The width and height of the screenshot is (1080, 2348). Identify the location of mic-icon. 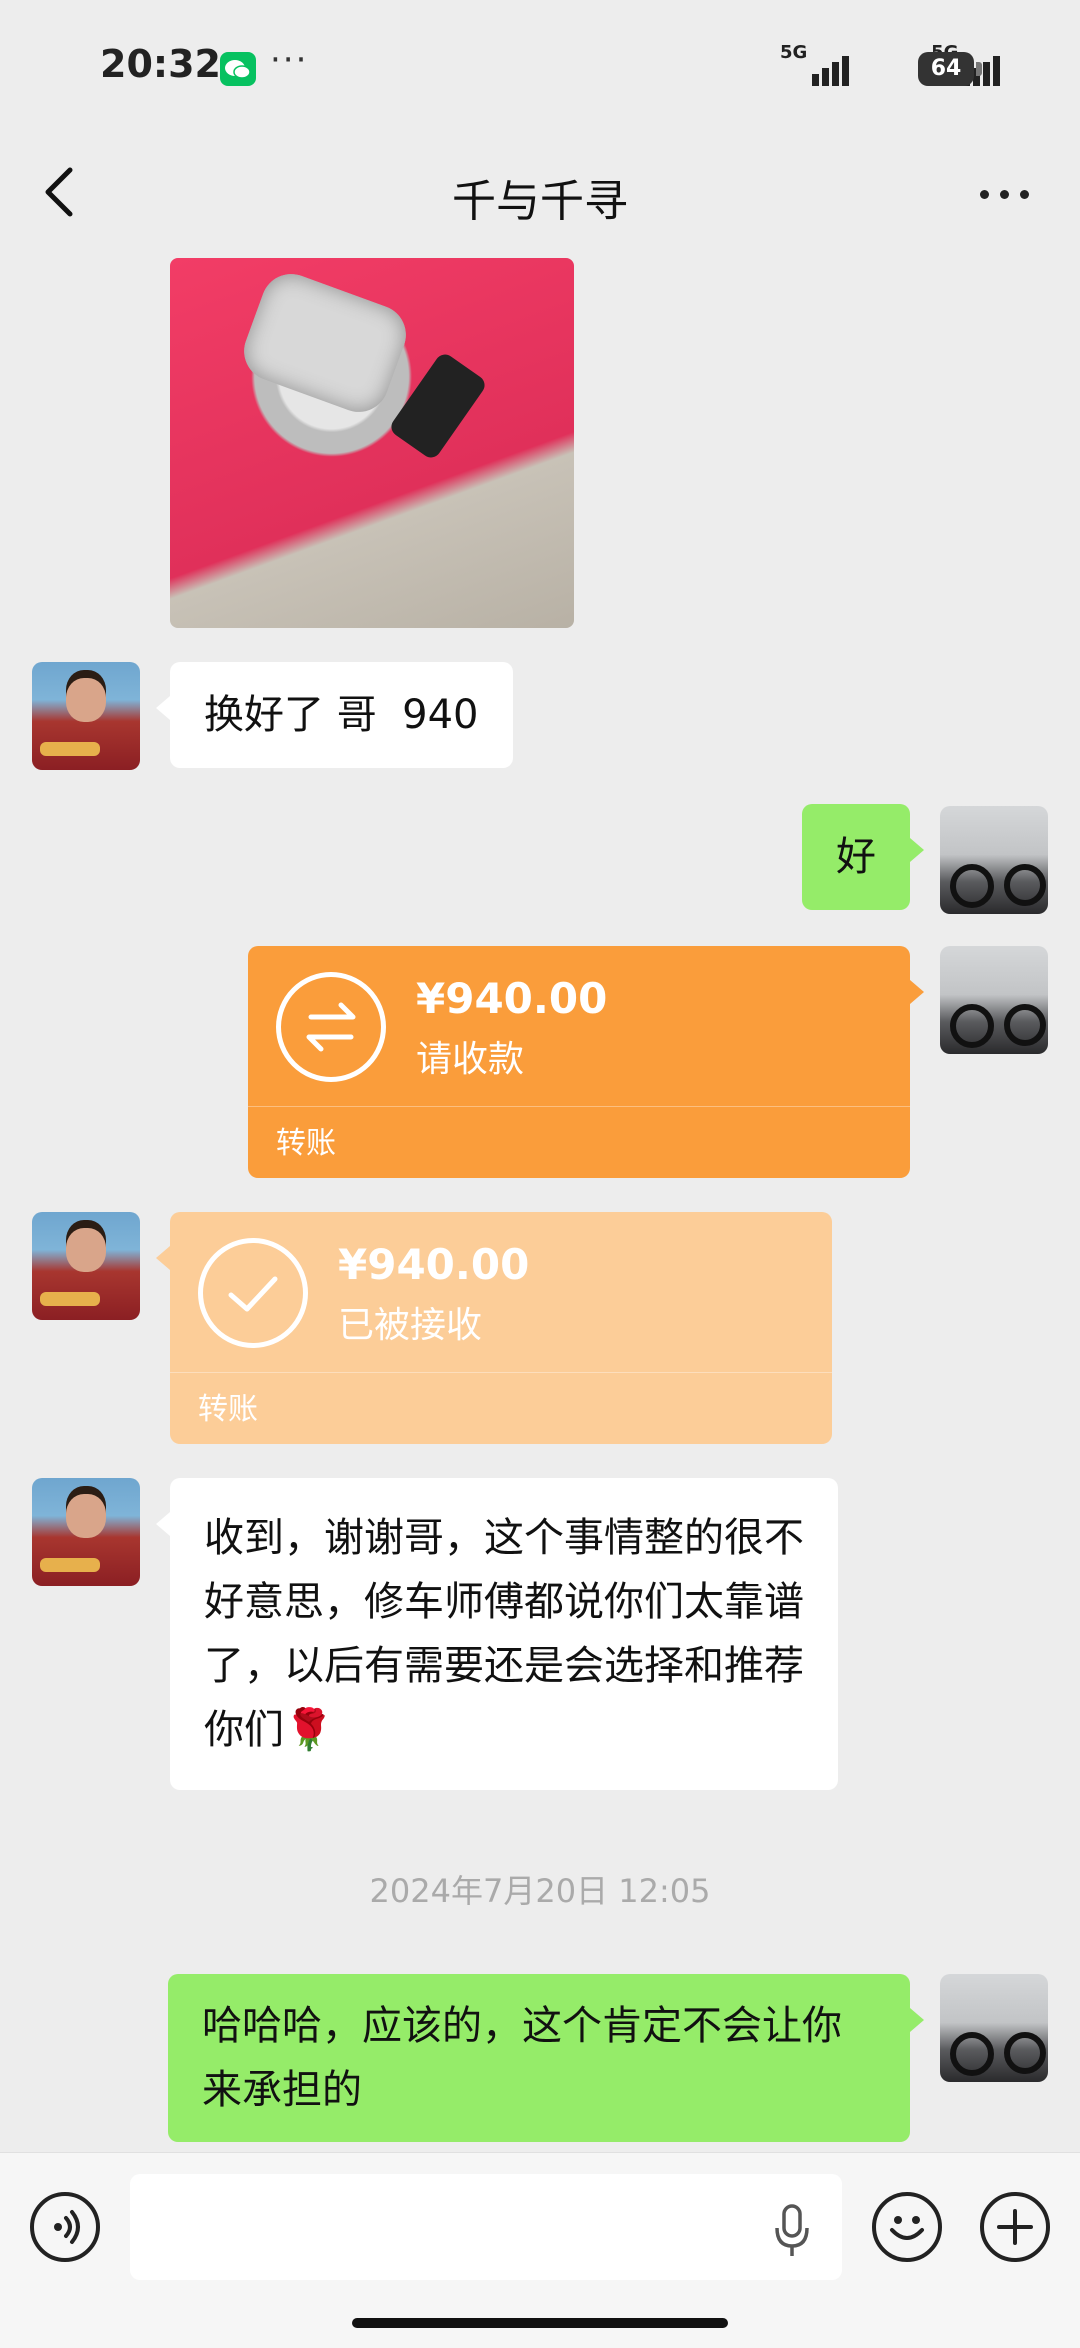
(792, 2231).